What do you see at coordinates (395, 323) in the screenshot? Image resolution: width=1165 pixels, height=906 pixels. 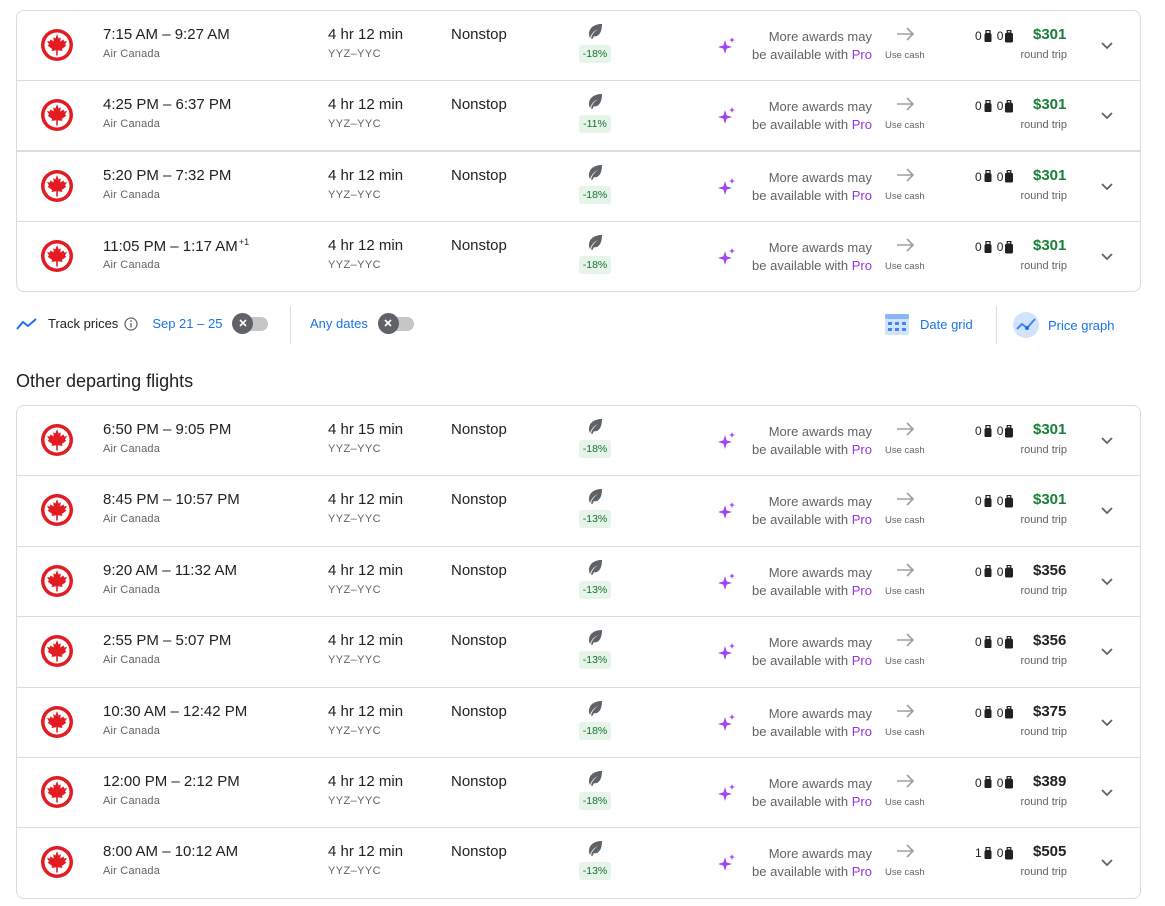 I see `any-dates-toggle` at bounding box center [395, 323].